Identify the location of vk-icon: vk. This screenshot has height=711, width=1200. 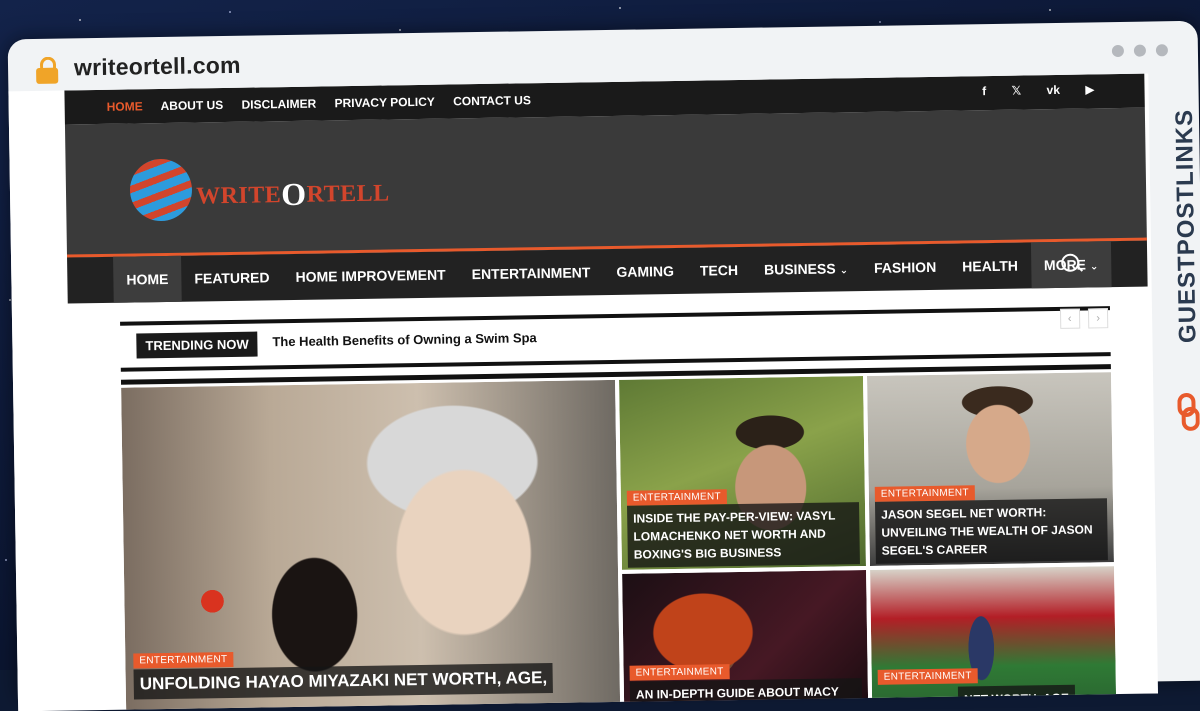
(1053, 90).